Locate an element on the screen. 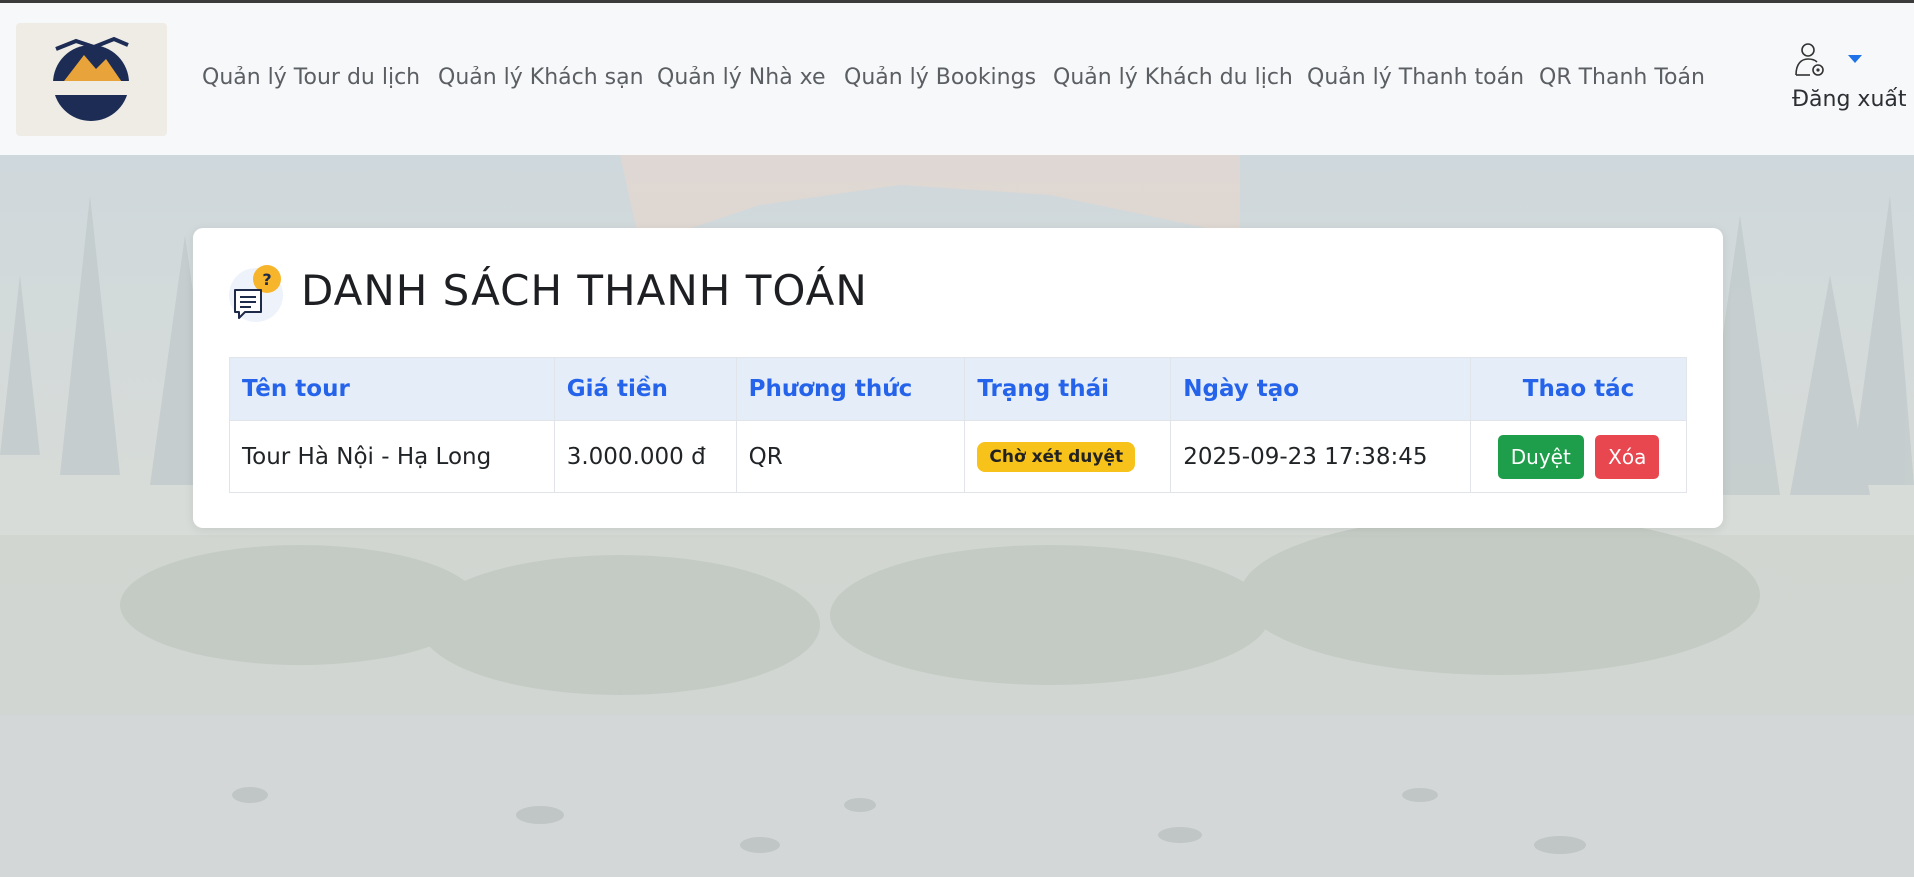 This screenshot has width=1914, height=877. page-title: DANH SÁCH THANH TOÁN is located at coordinates (584, 290).